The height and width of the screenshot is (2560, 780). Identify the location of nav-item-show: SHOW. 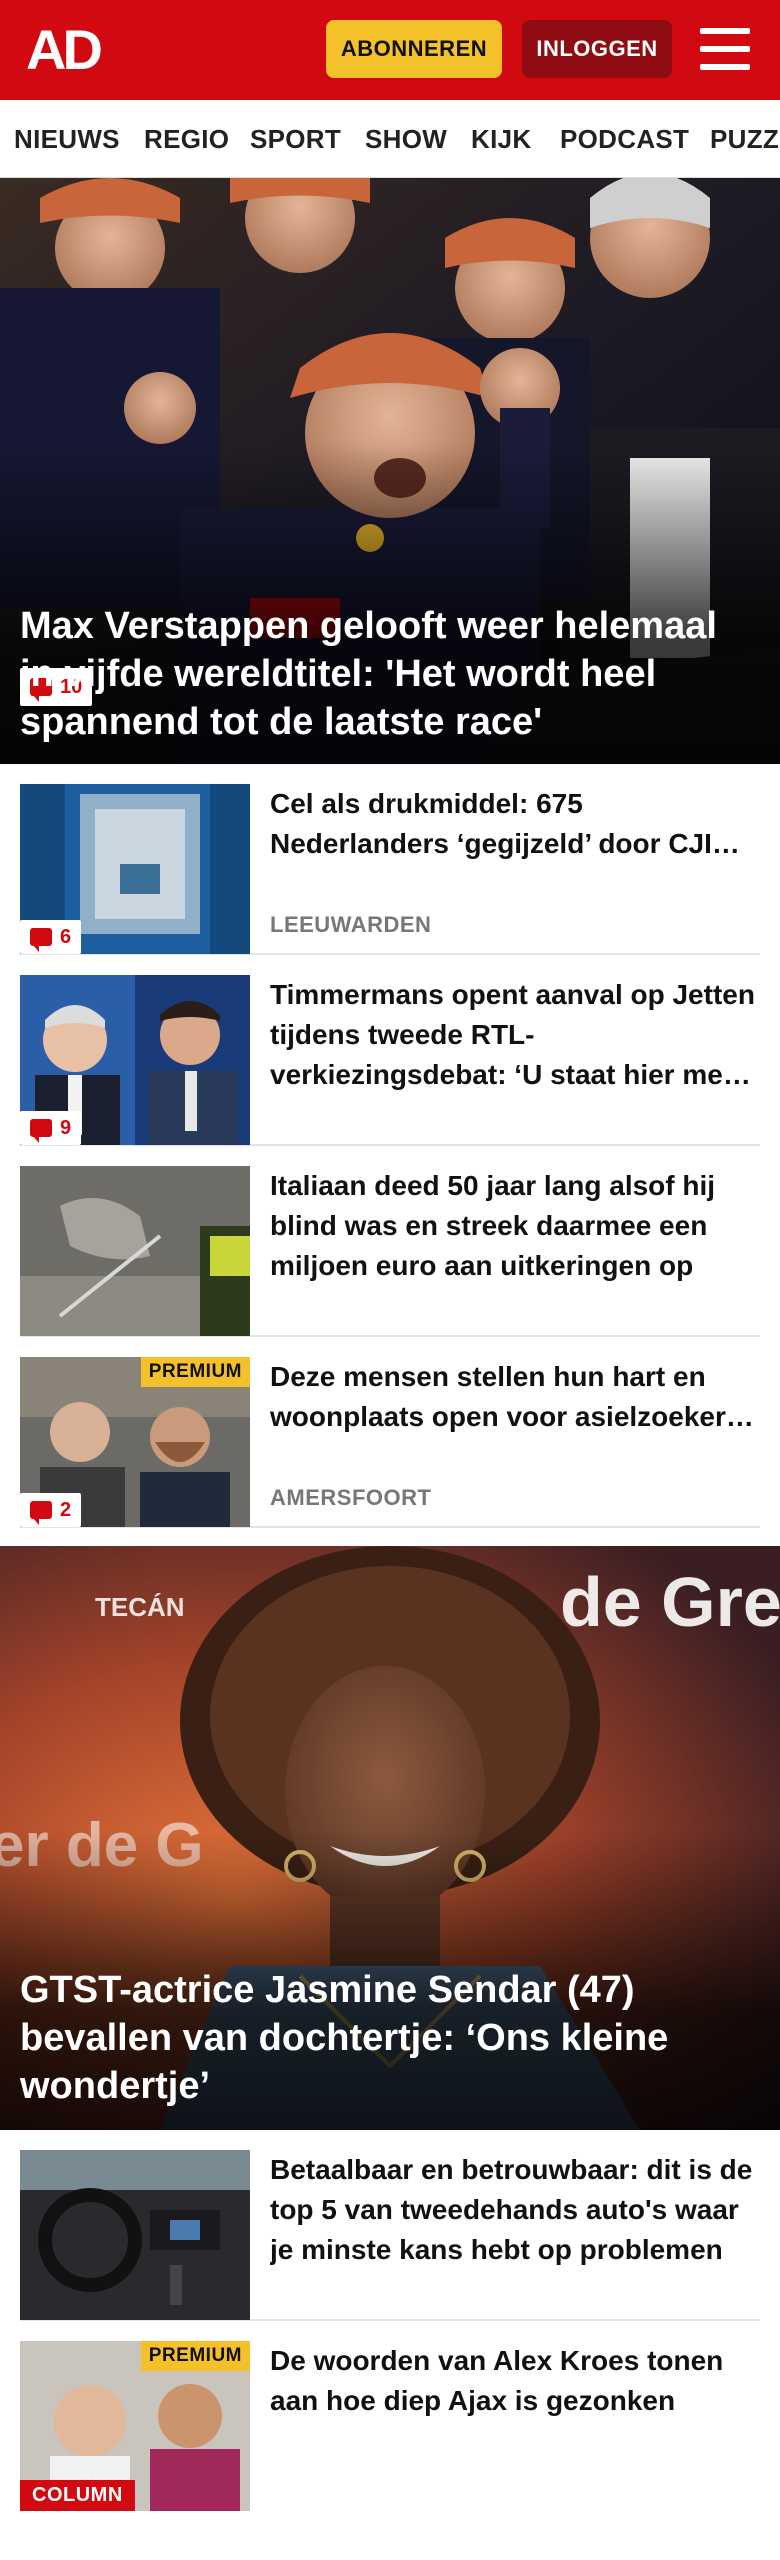
(406, 139).